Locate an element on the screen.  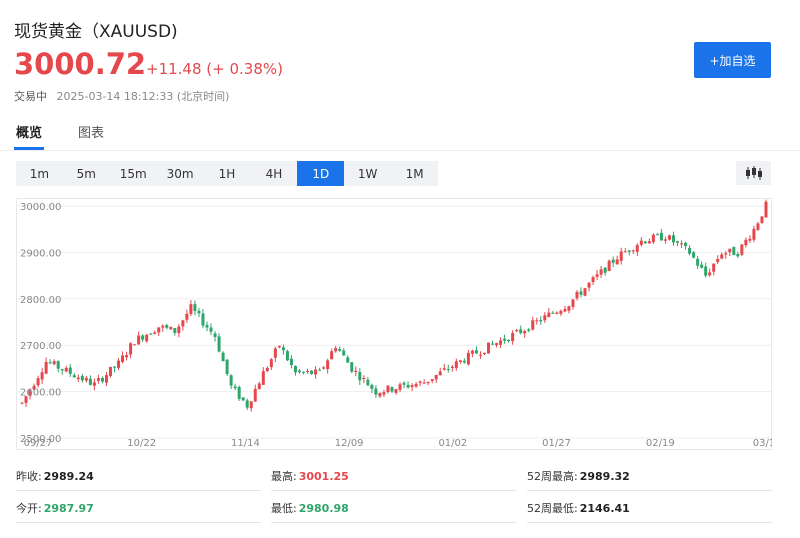
x-tick-label: 02/19 is located at coordinates (660, 443).